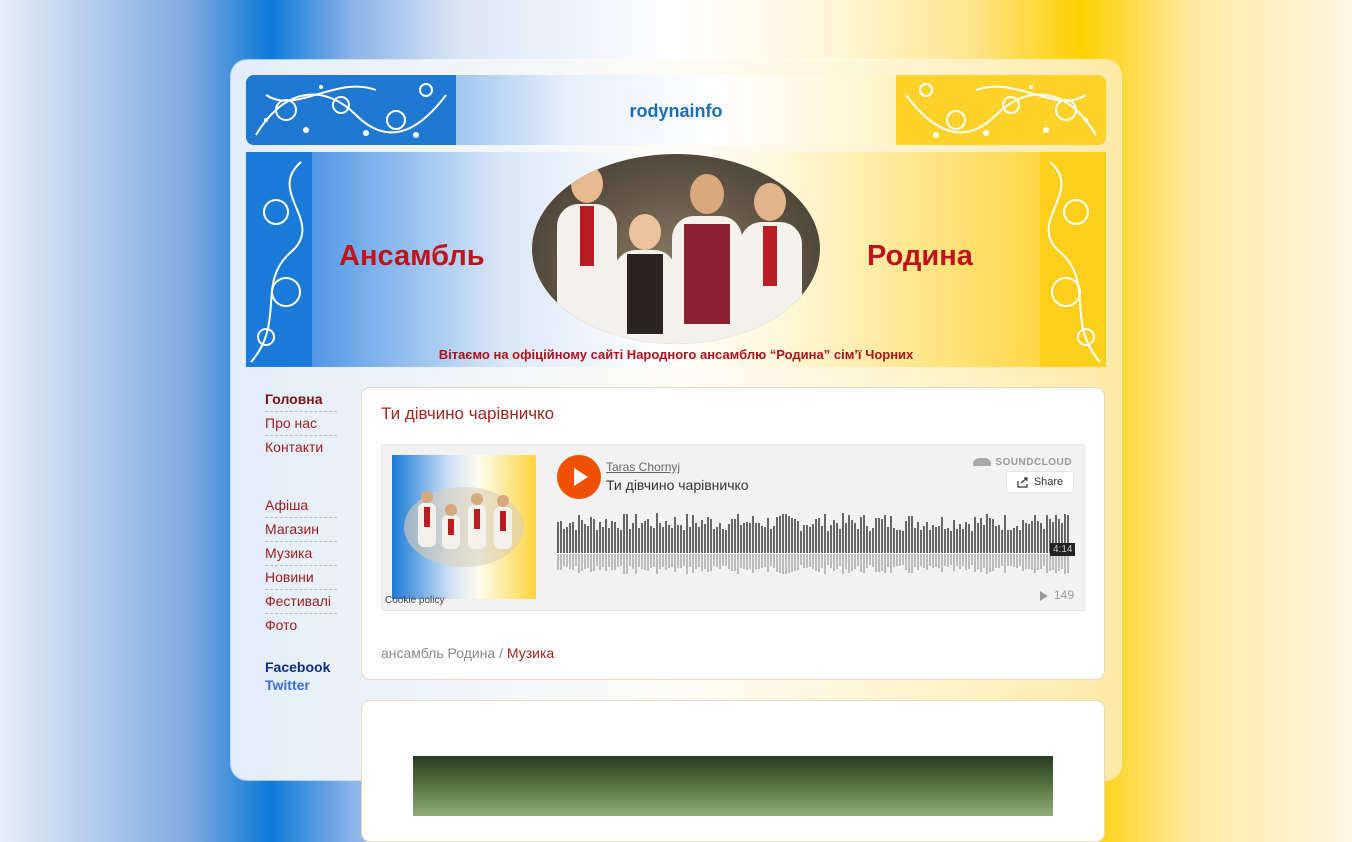 This screenshot has height=842, width=1352. What do you see at coordinates (677, 485) in the screenshot?
I see `track-title: Ти дівчино чарівничко` at bounding box center [677, 485].